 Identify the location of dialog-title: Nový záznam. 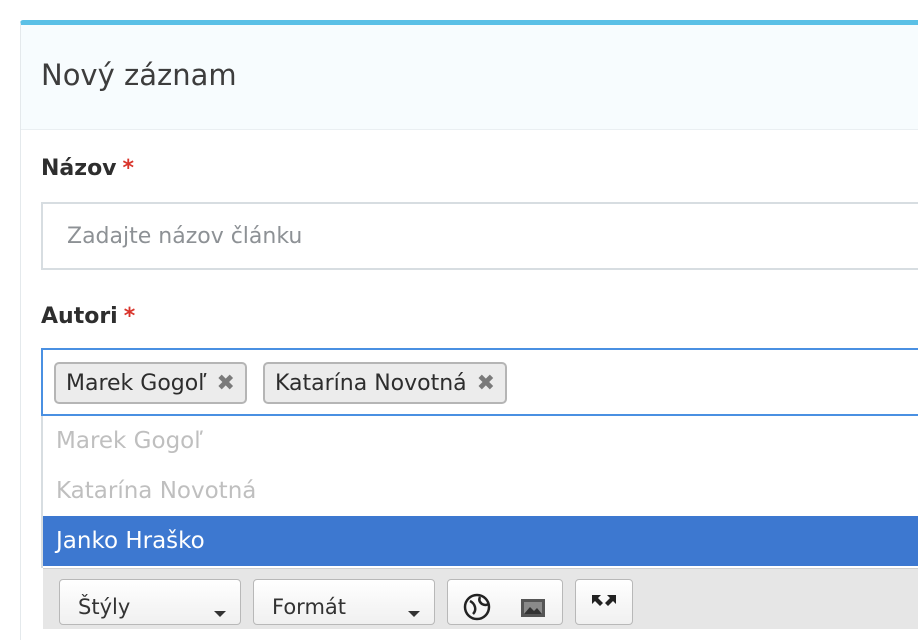
(139, 75).